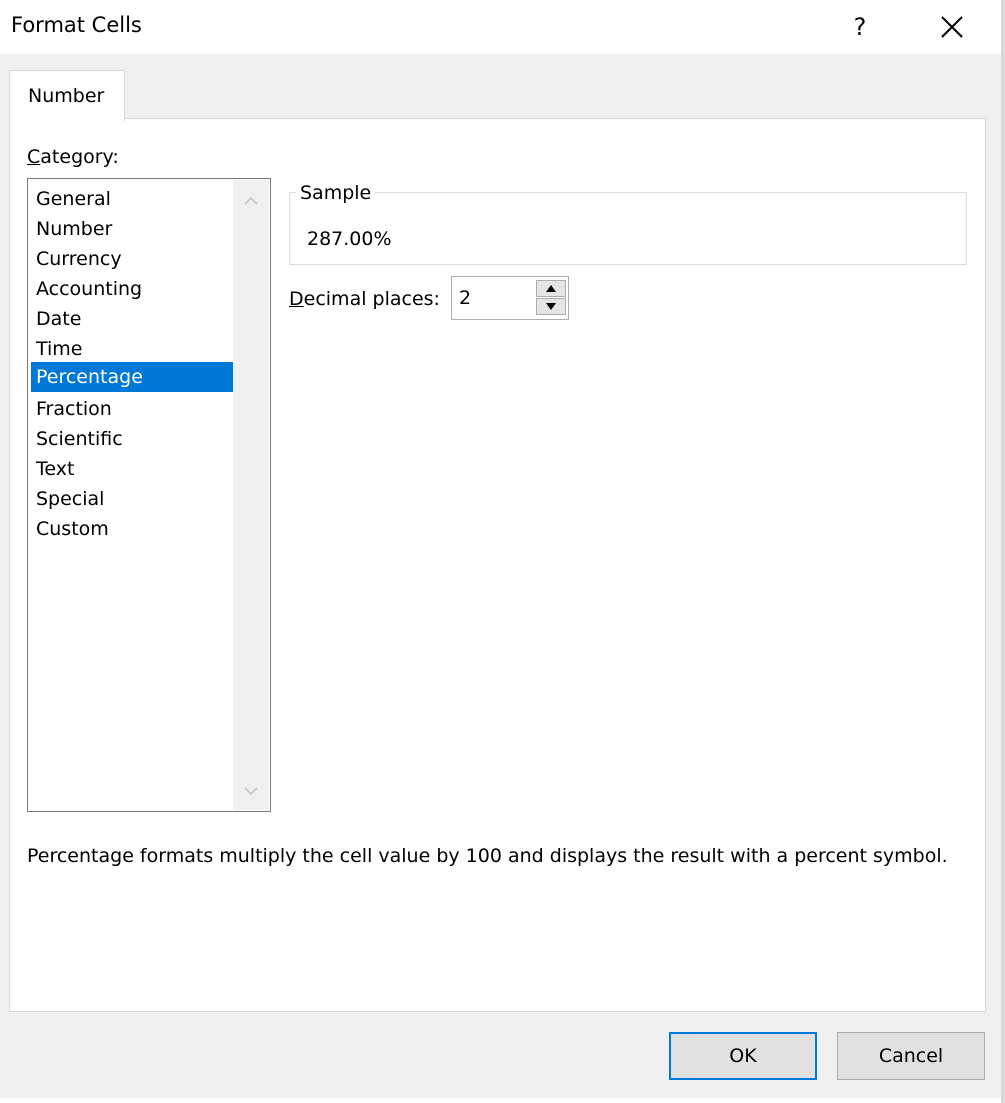  Describe the element at coordinates (73, 157) in the screenshot. I see `category-label: Category:` at that location.